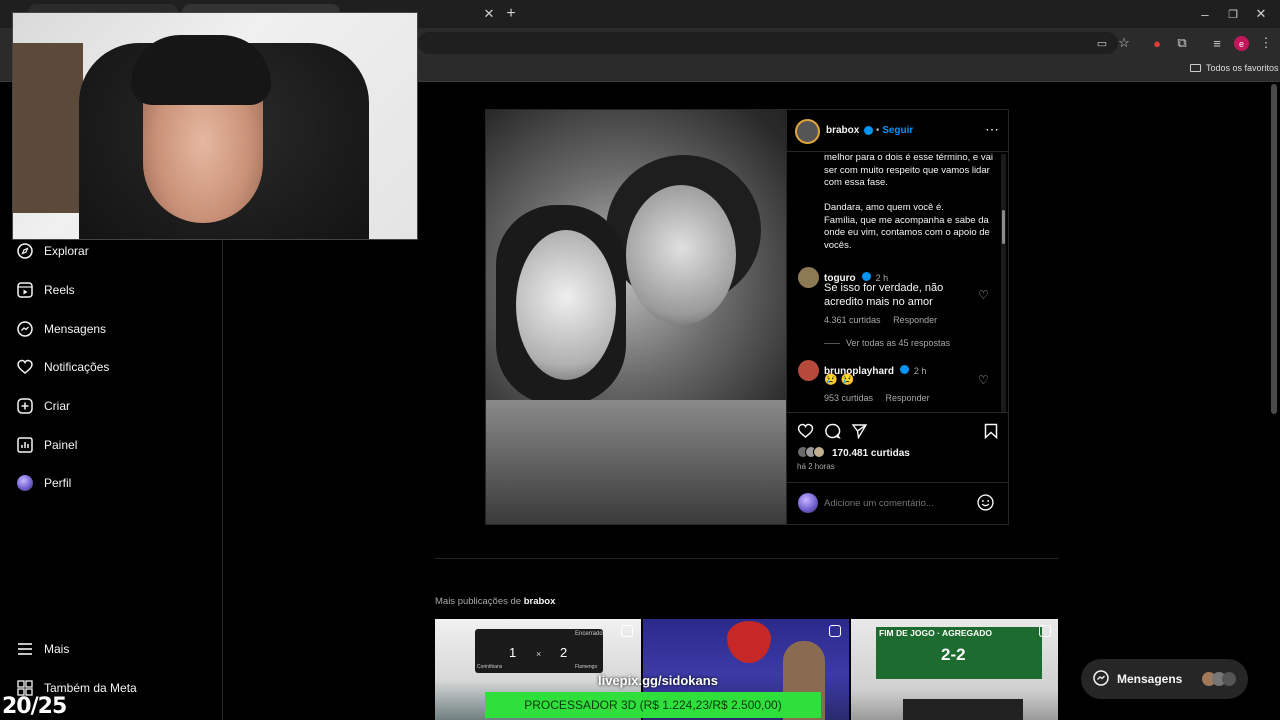 This screenshot has height=720, width=1280. What do you see at coordinates (871, 453) in the screenshot?
I see `post-likes-count: 170.481 curtidas` at bounding box center [871, 453].